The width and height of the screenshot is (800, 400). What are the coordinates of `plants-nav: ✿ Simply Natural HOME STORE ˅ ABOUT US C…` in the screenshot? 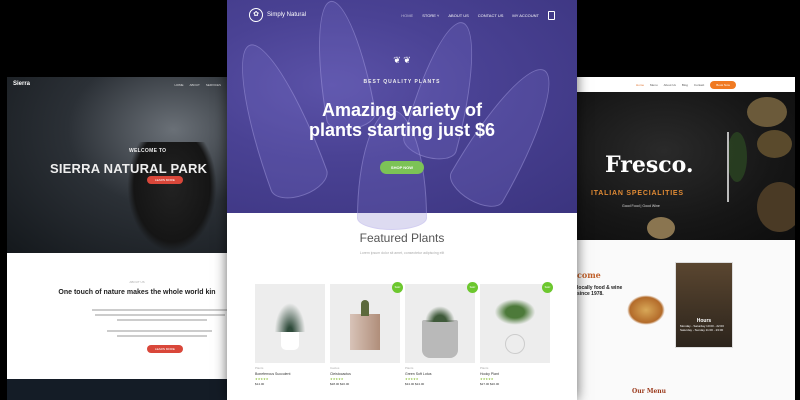 It's located at (402, 15).